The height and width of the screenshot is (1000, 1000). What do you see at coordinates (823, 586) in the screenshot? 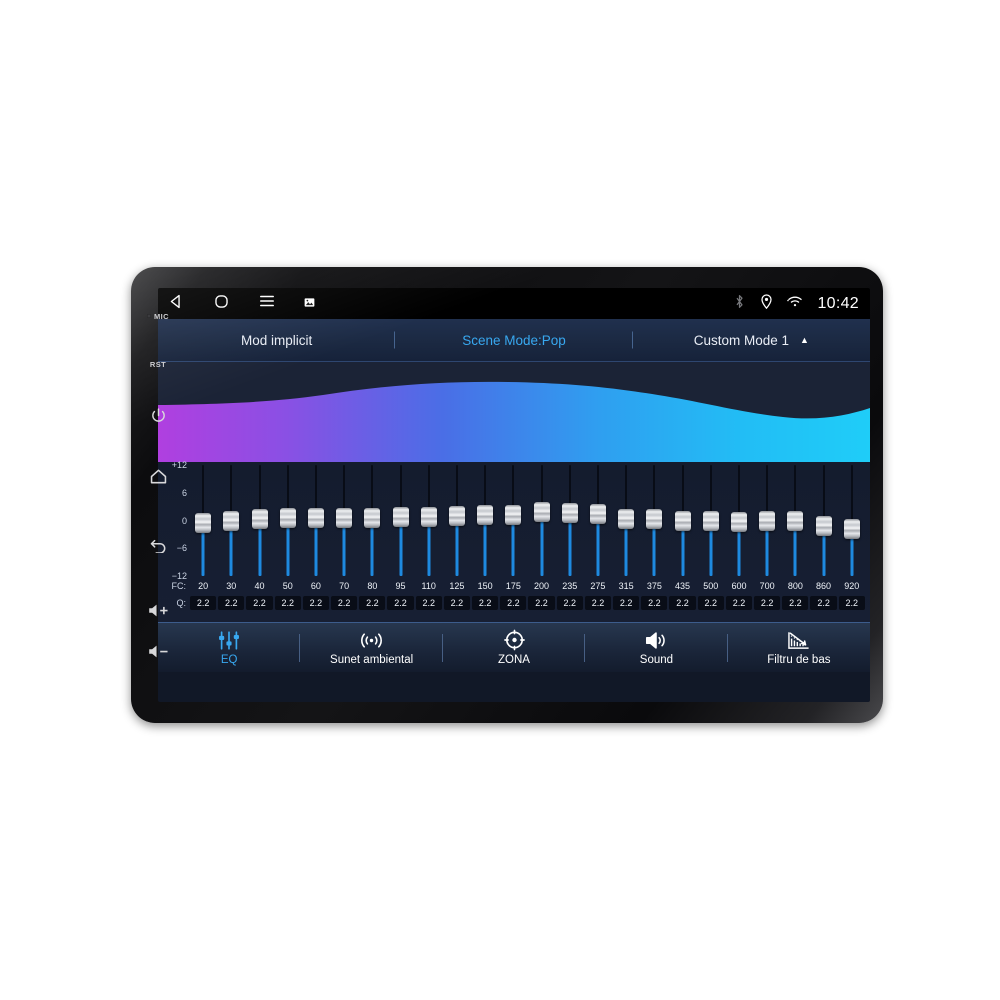
I see `frequency-value: 860` at bounding box center [823, 586].